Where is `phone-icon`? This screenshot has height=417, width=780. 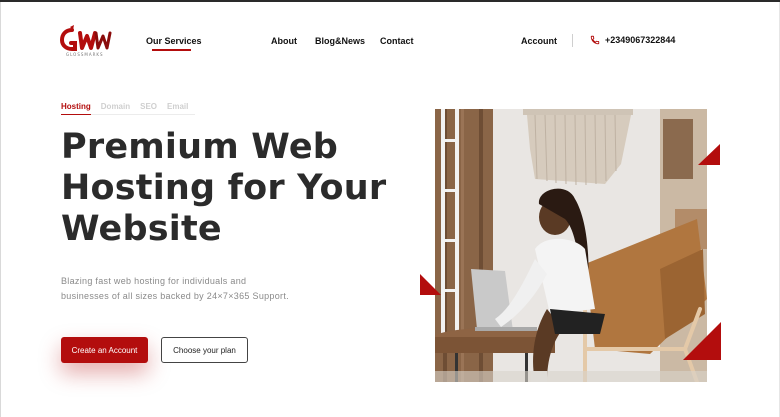
phone-icon is located at coordinates (595, 40).